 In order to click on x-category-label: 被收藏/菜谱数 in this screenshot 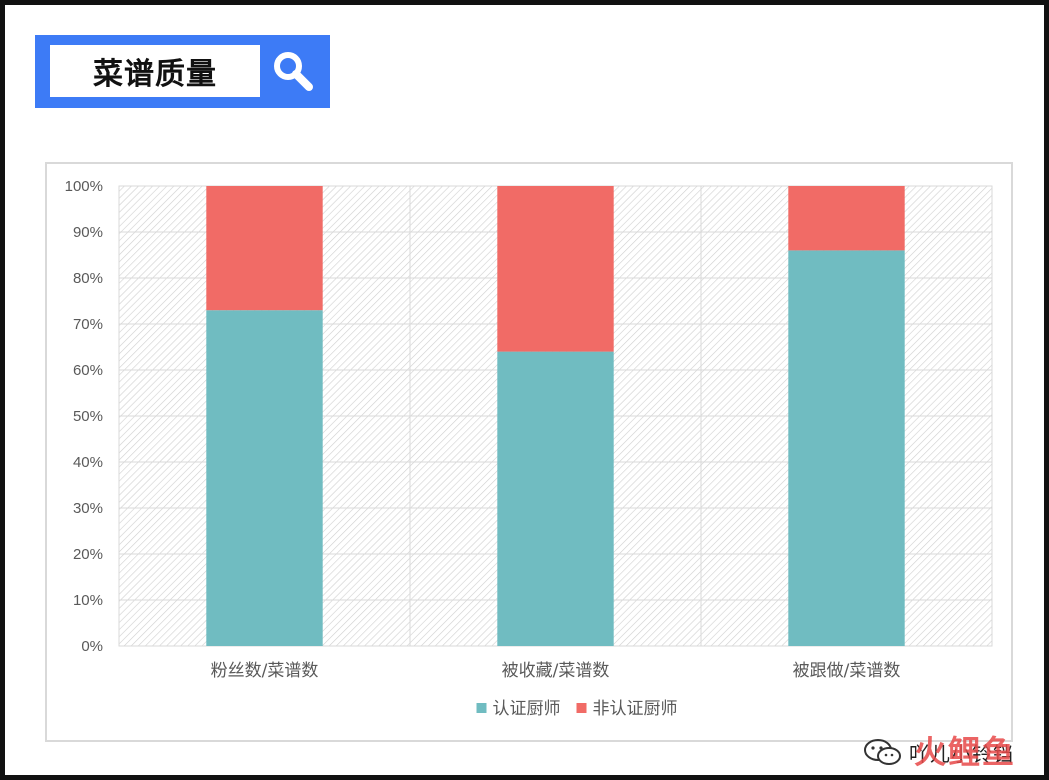, I will do `click(556, 671)`.